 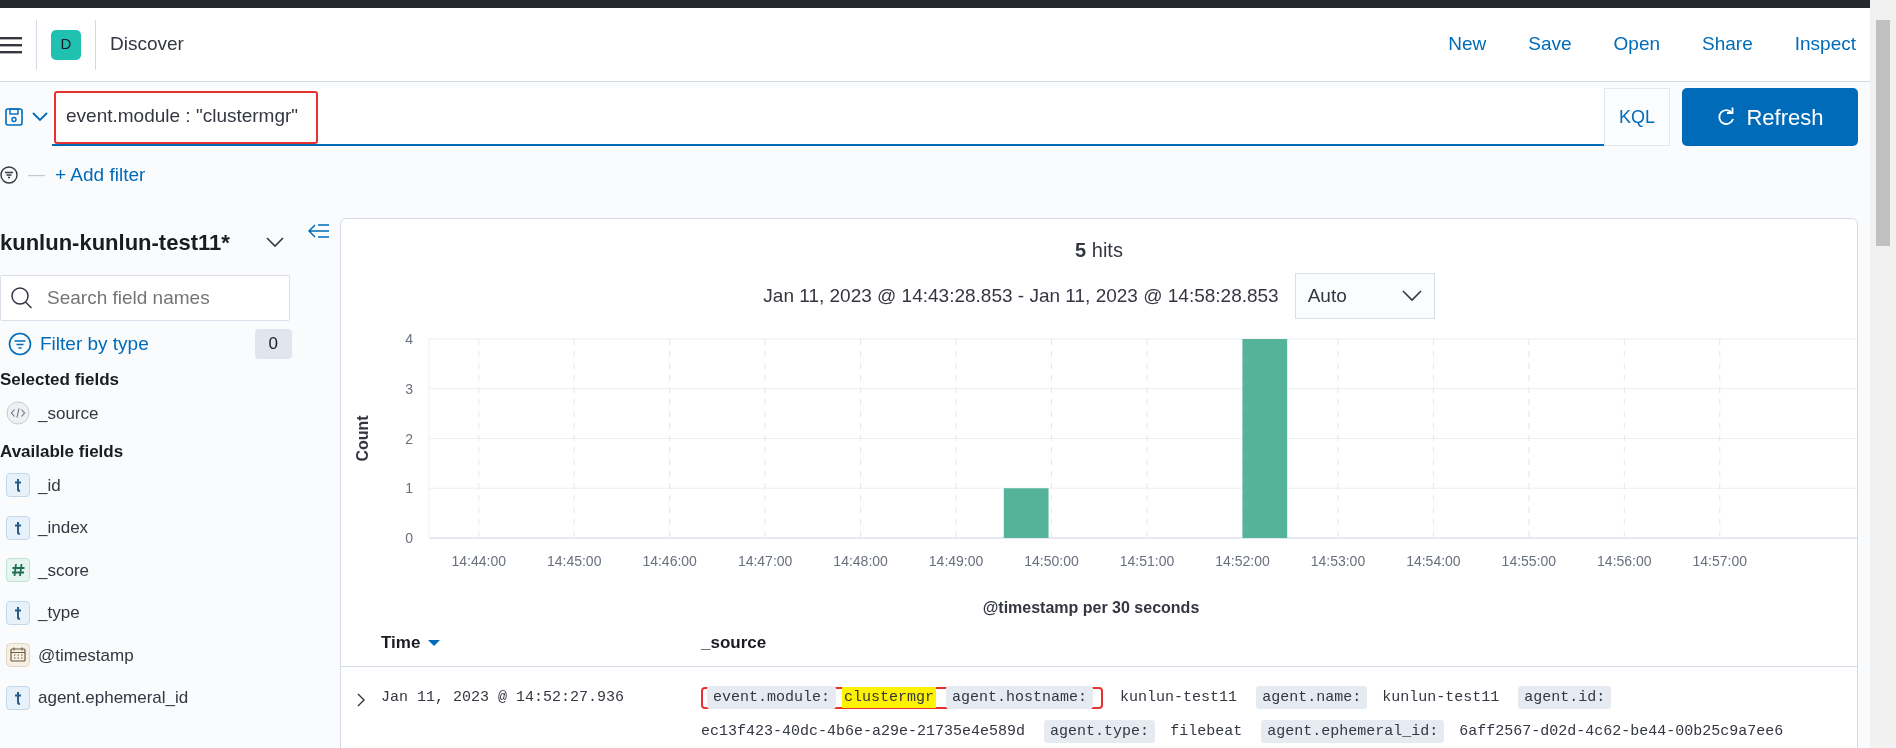 What do you see at coordinates (115, 242) in the screenshot?
I see `index-pattern-title: kunlun-kunlun-test11*` at bounding box center [115, 242].